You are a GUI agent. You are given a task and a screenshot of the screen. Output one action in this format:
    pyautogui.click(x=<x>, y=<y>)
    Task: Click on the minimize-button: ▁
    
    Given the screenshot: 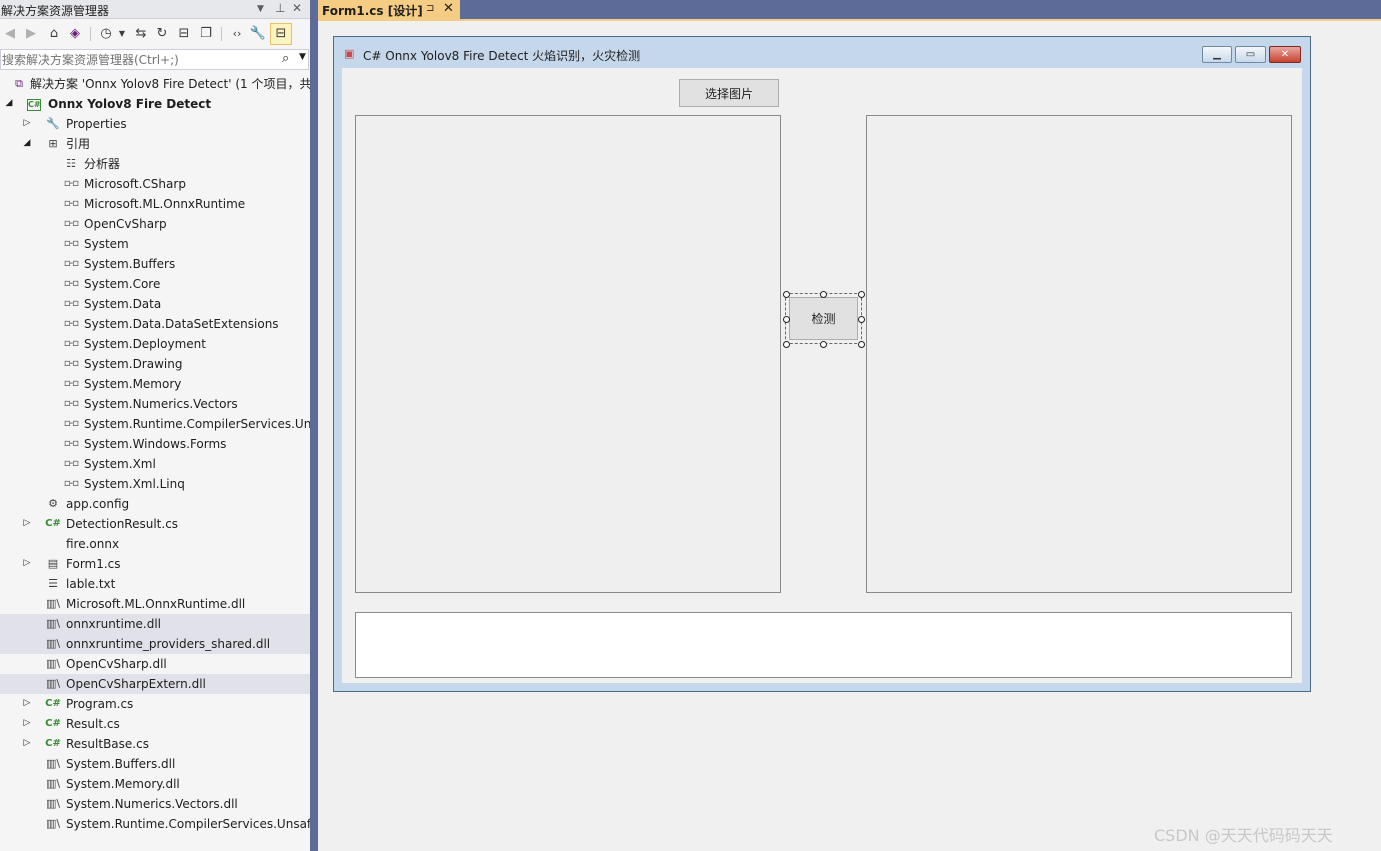 What is the action you would take?
    pyautogui.click(x=1217, y=54)
    